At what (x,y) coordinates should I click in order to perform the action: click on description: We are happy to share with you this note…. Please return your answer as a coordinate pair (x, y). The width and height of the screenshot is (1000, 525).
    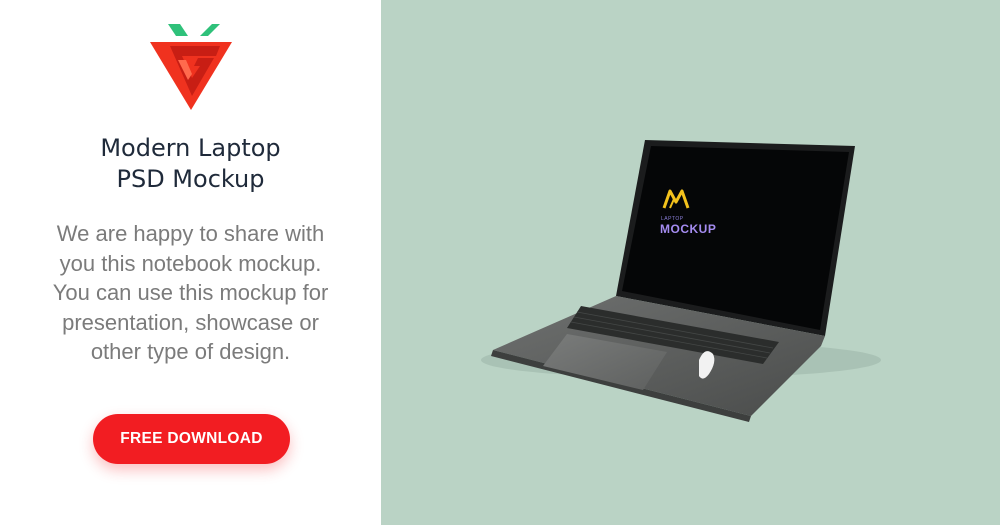
    Looking at the image, I should click on (190, 293).